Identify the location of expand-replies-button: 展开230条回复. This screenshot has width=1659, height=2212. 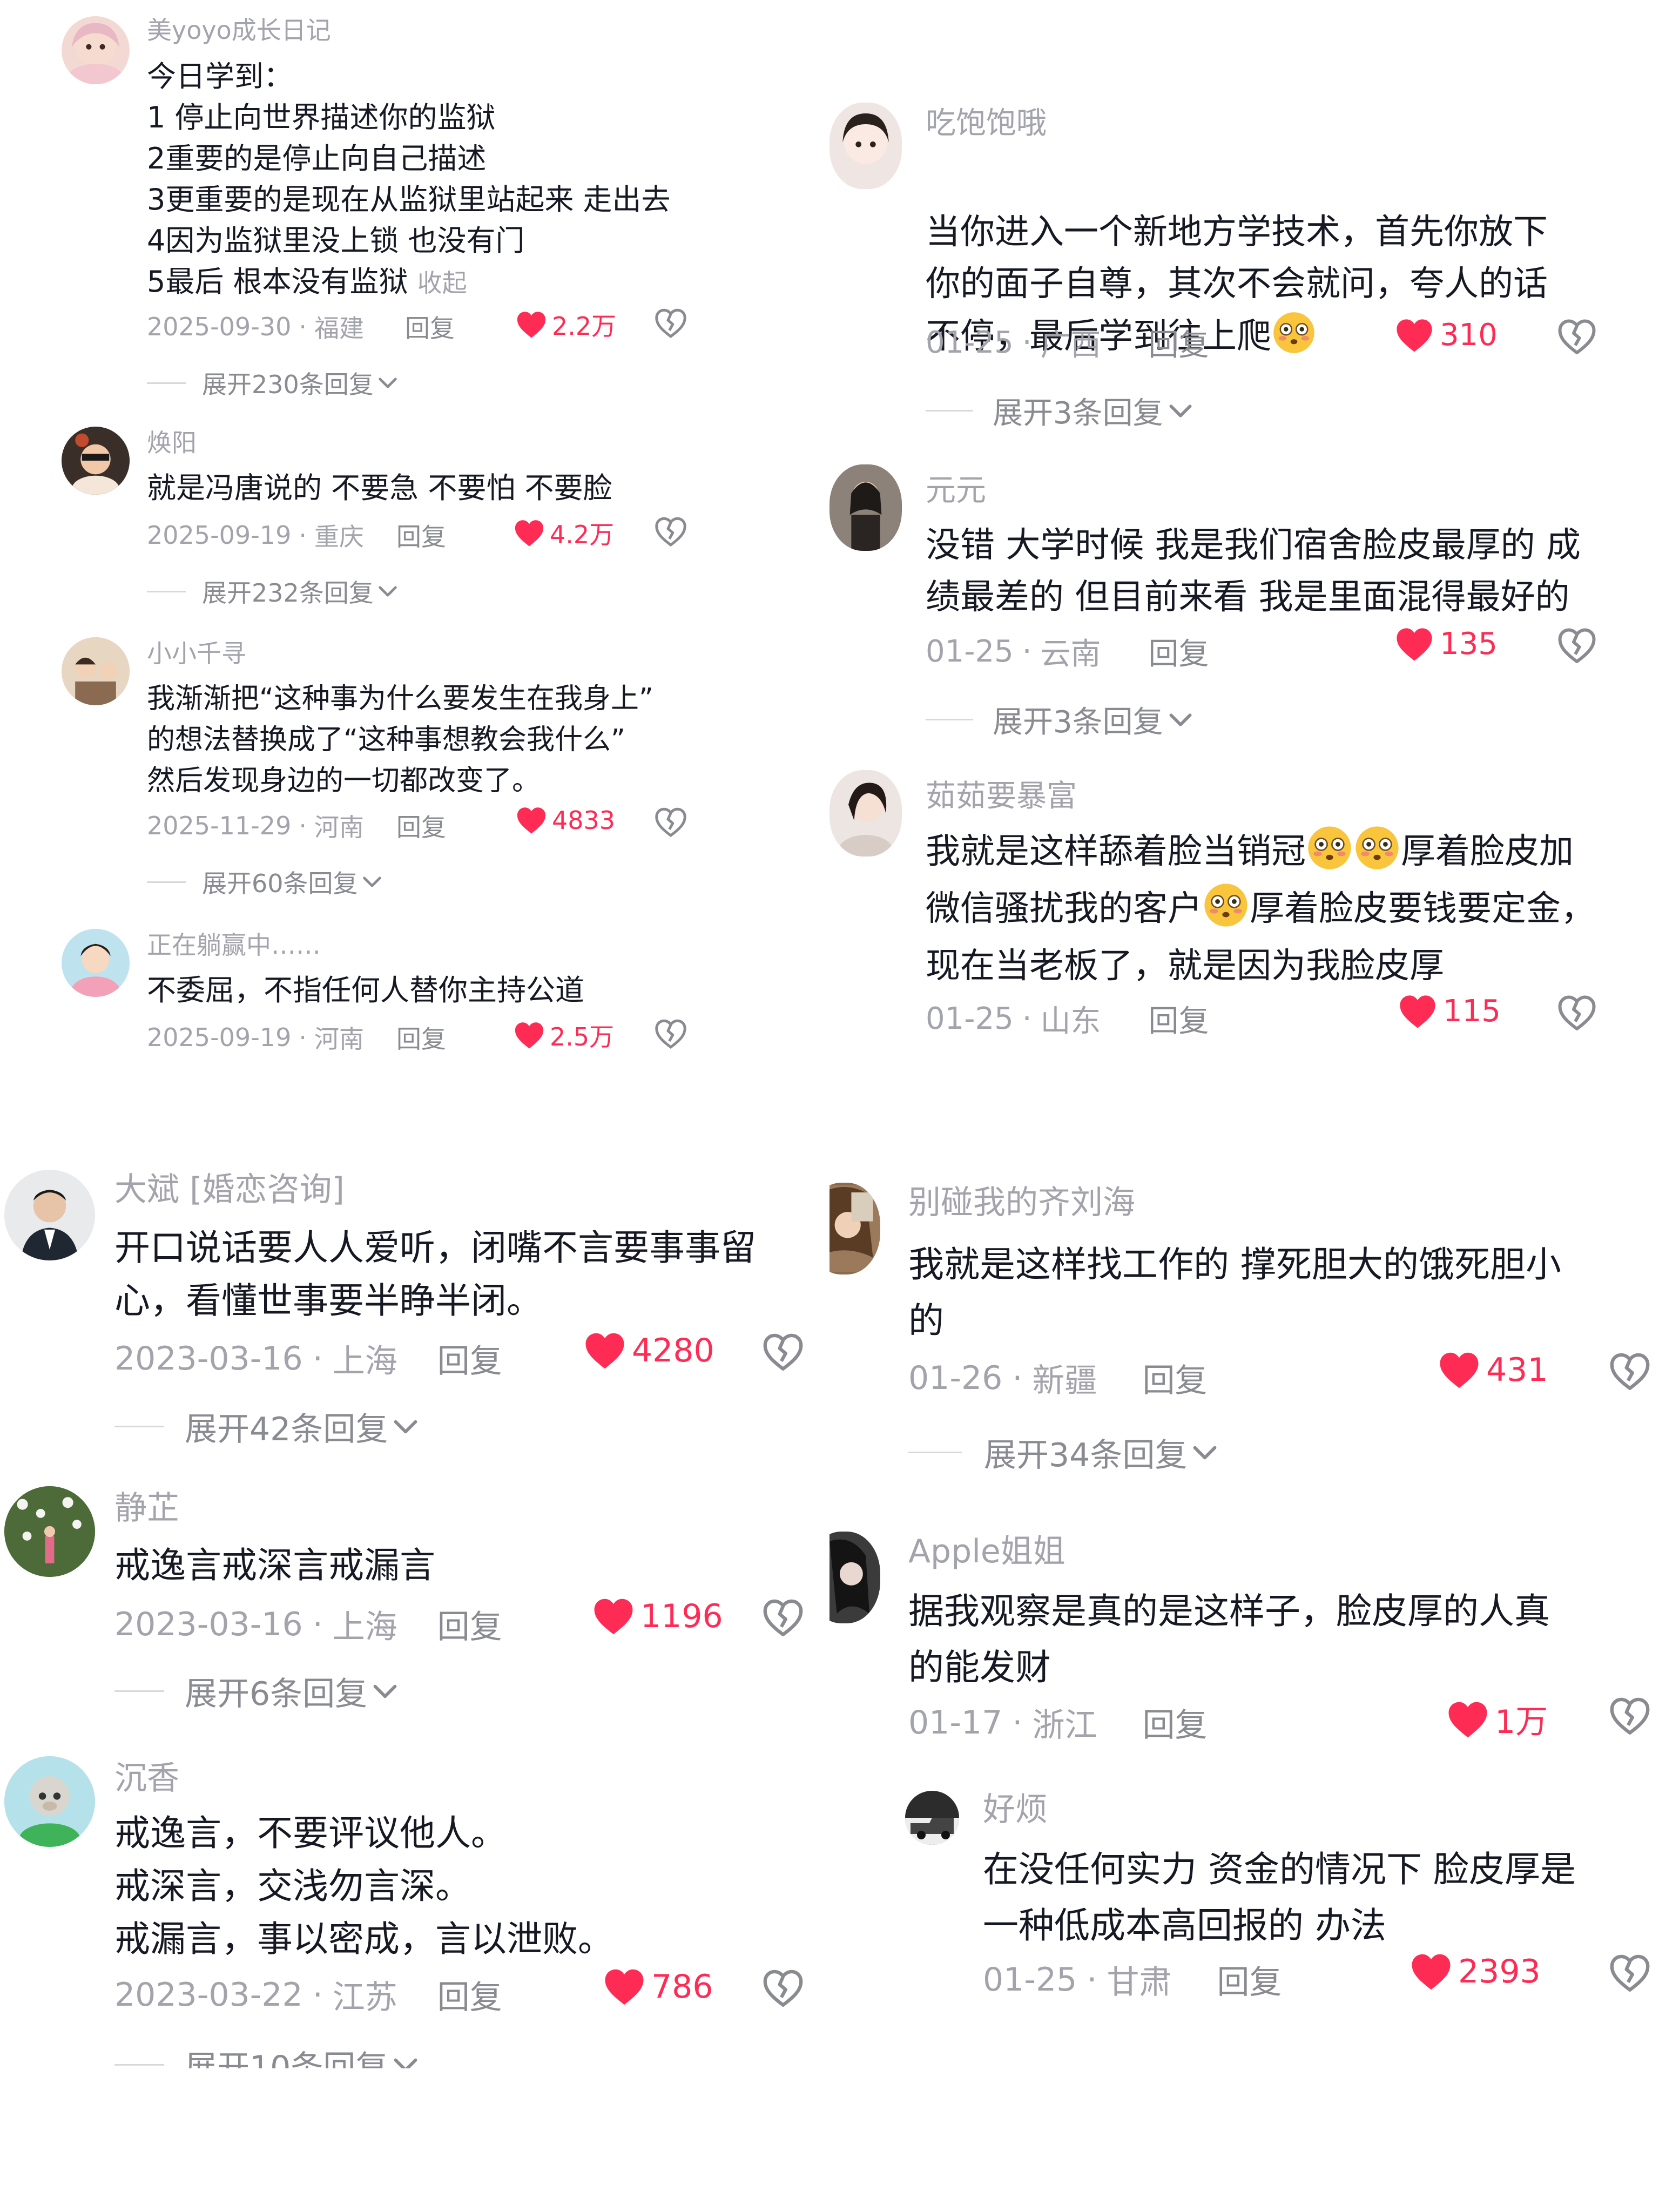
(272, 383).